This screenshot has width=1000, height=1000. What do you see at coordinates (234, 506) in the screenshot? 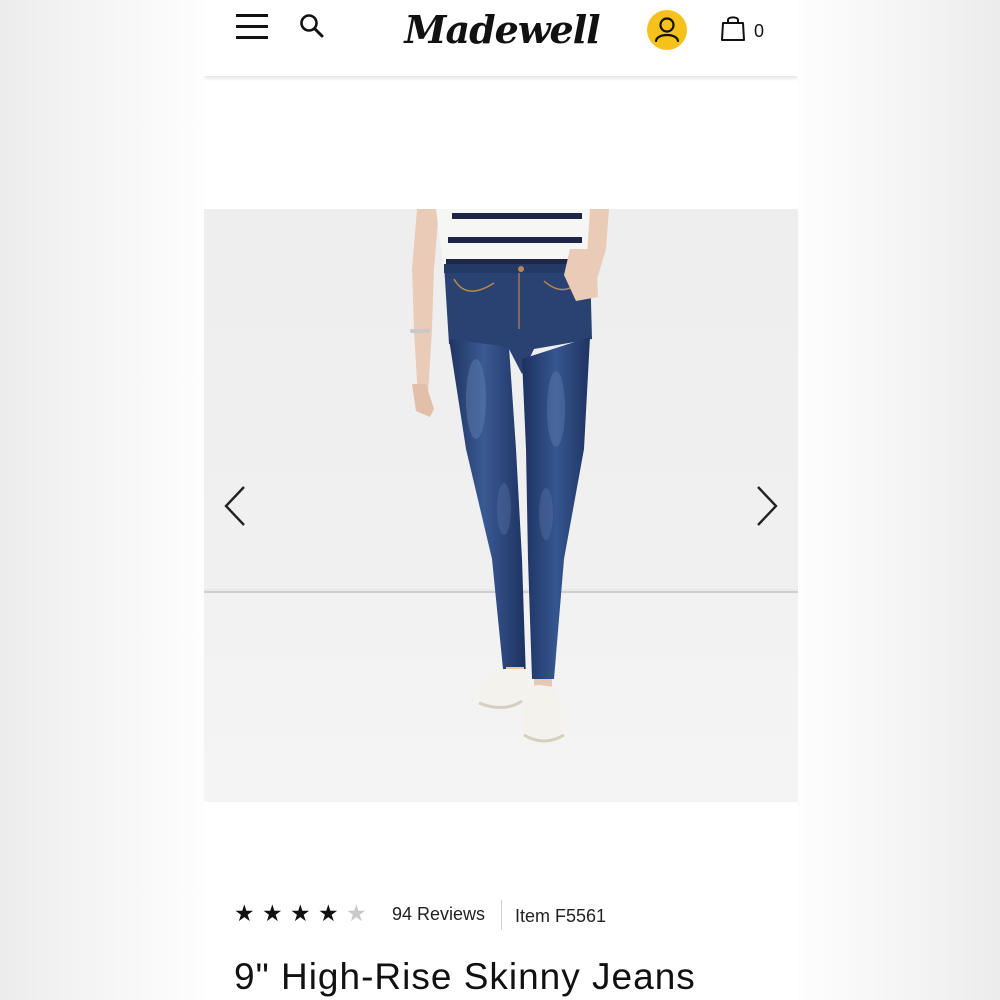
I see `chevron-left-icon` at bounding box center [234, 506].